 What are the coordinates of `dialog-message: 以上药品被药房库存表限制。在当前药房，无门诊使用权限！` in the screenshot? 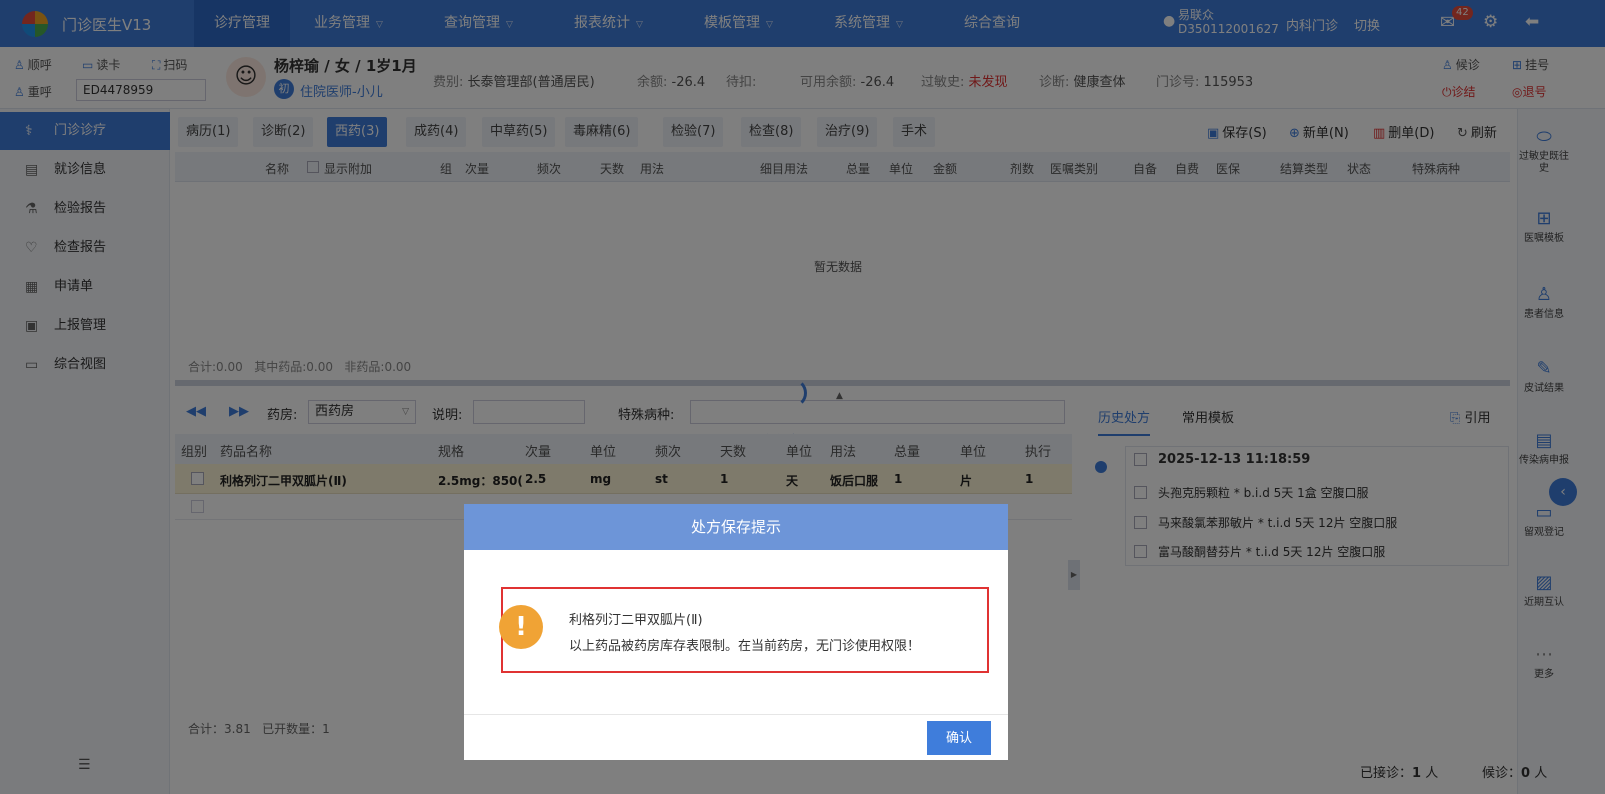 It's located at (745, 646).